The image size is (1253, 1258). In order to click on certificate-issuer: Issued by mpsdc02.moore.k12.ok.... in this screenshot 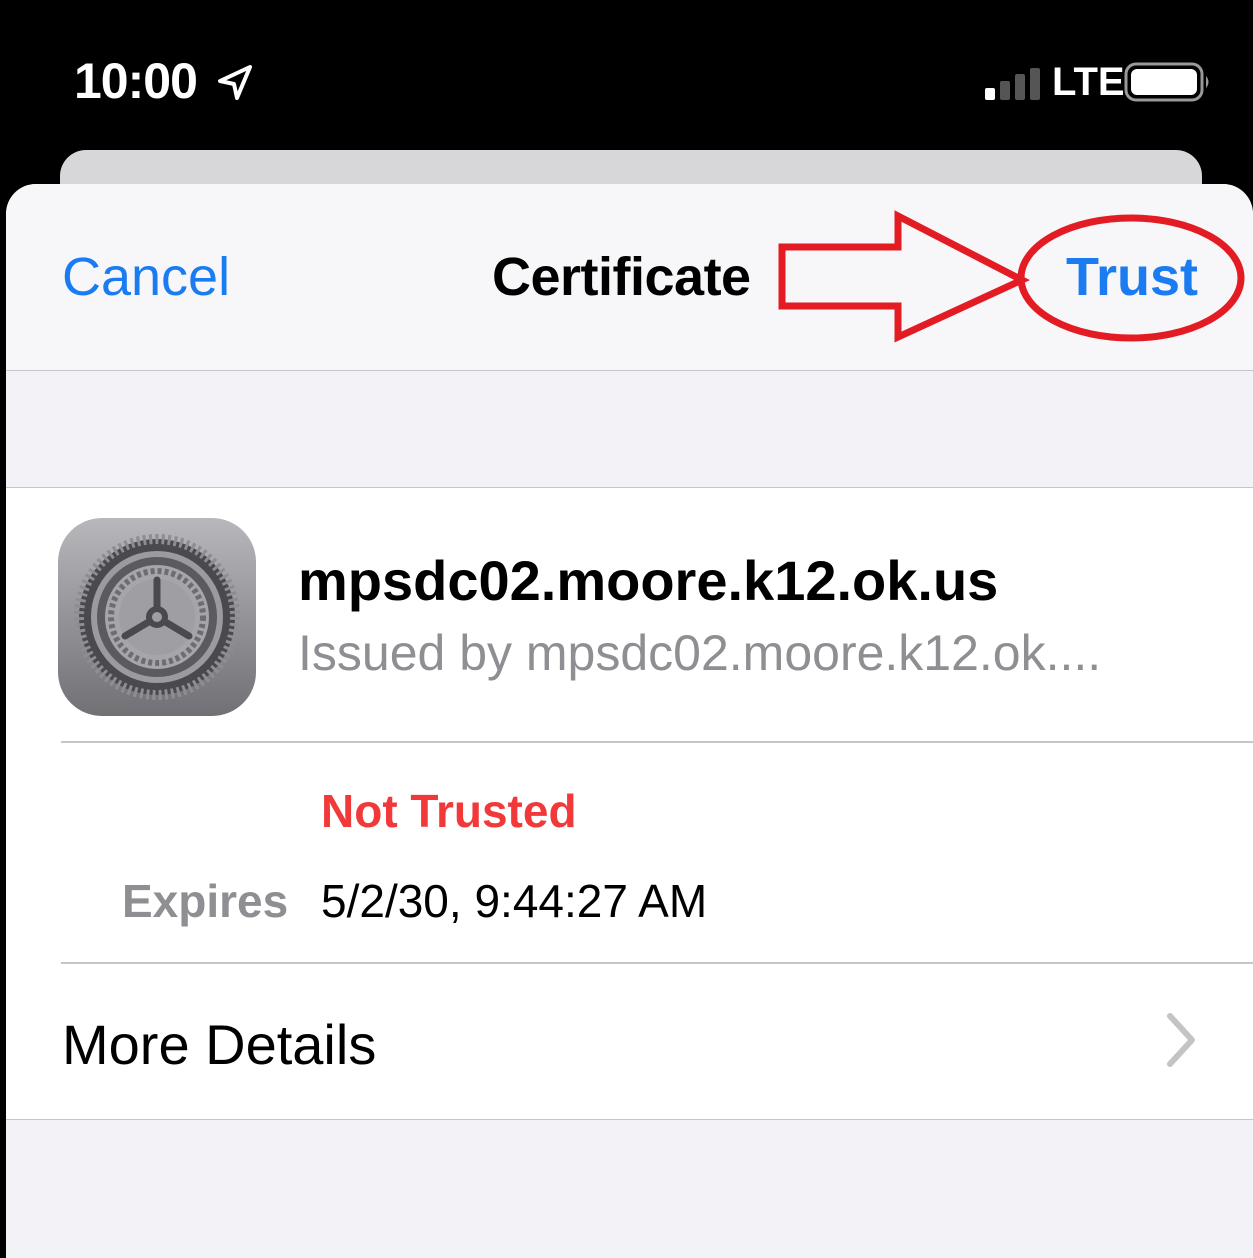, I will do `click(700, 653)`.